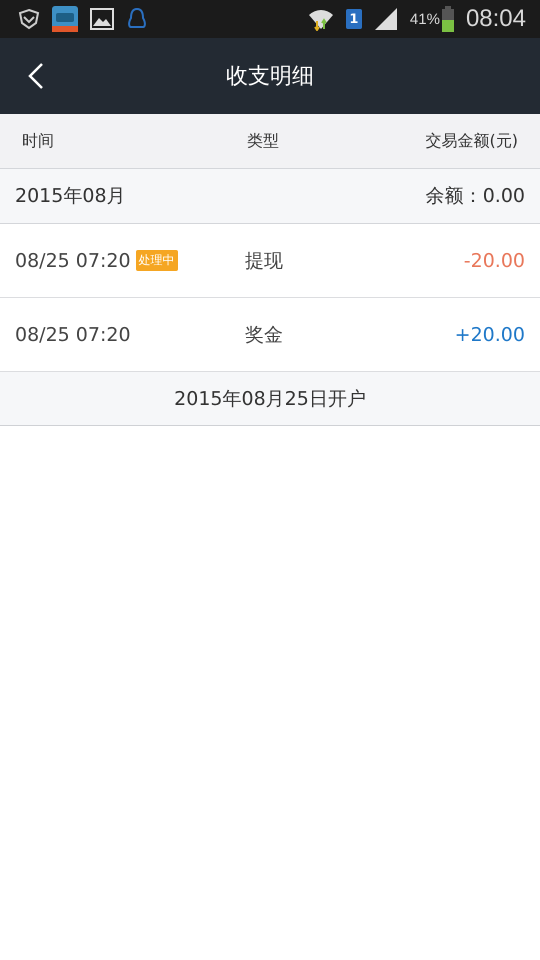 The image size is (540, 960). Describe the element at coordinates (270, 399) in the screenshot. I see `account-opened-text: 2015年08月25日开户` at that location.